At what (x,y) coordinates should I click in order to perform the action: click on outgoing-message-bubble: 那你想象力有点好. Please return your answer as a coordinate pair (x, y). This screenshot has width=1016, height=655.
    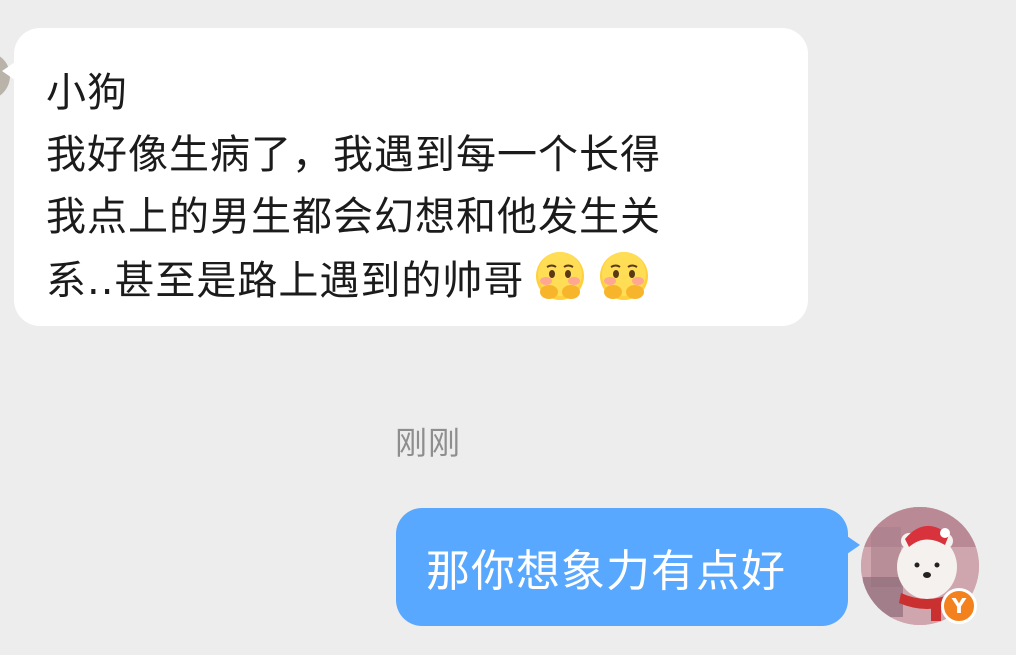
    Looking at the image, I should click on (628, 567).